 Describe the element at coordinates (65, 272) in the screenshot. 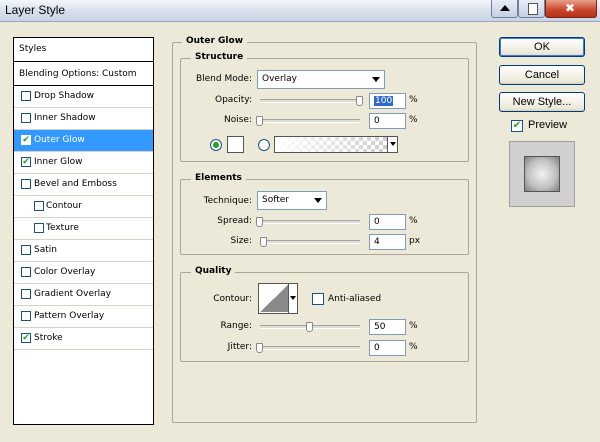

I see `style-item-label: Color Overlay` at that location.